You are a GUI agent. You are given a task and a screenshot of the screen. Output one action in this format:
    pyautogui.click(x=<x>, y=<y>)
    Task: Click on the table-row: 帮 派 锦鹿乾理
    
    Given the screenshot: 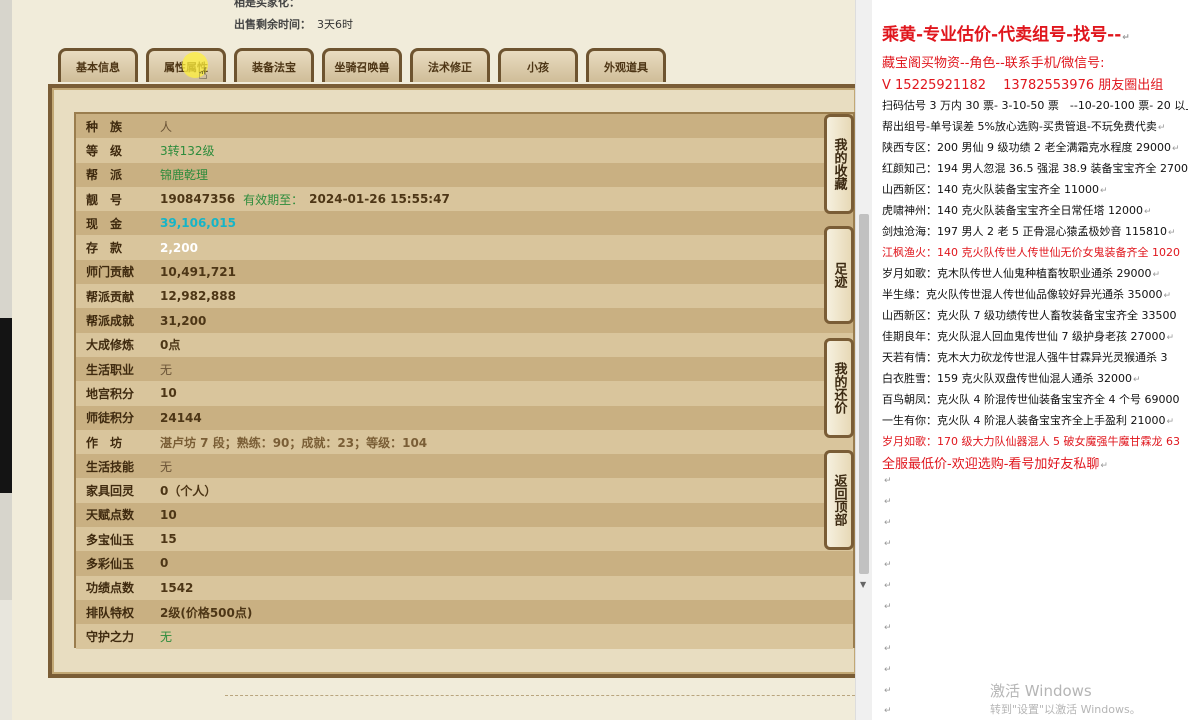 What is the action you would take?
    pyautogui.click(x=464, y=174)
    